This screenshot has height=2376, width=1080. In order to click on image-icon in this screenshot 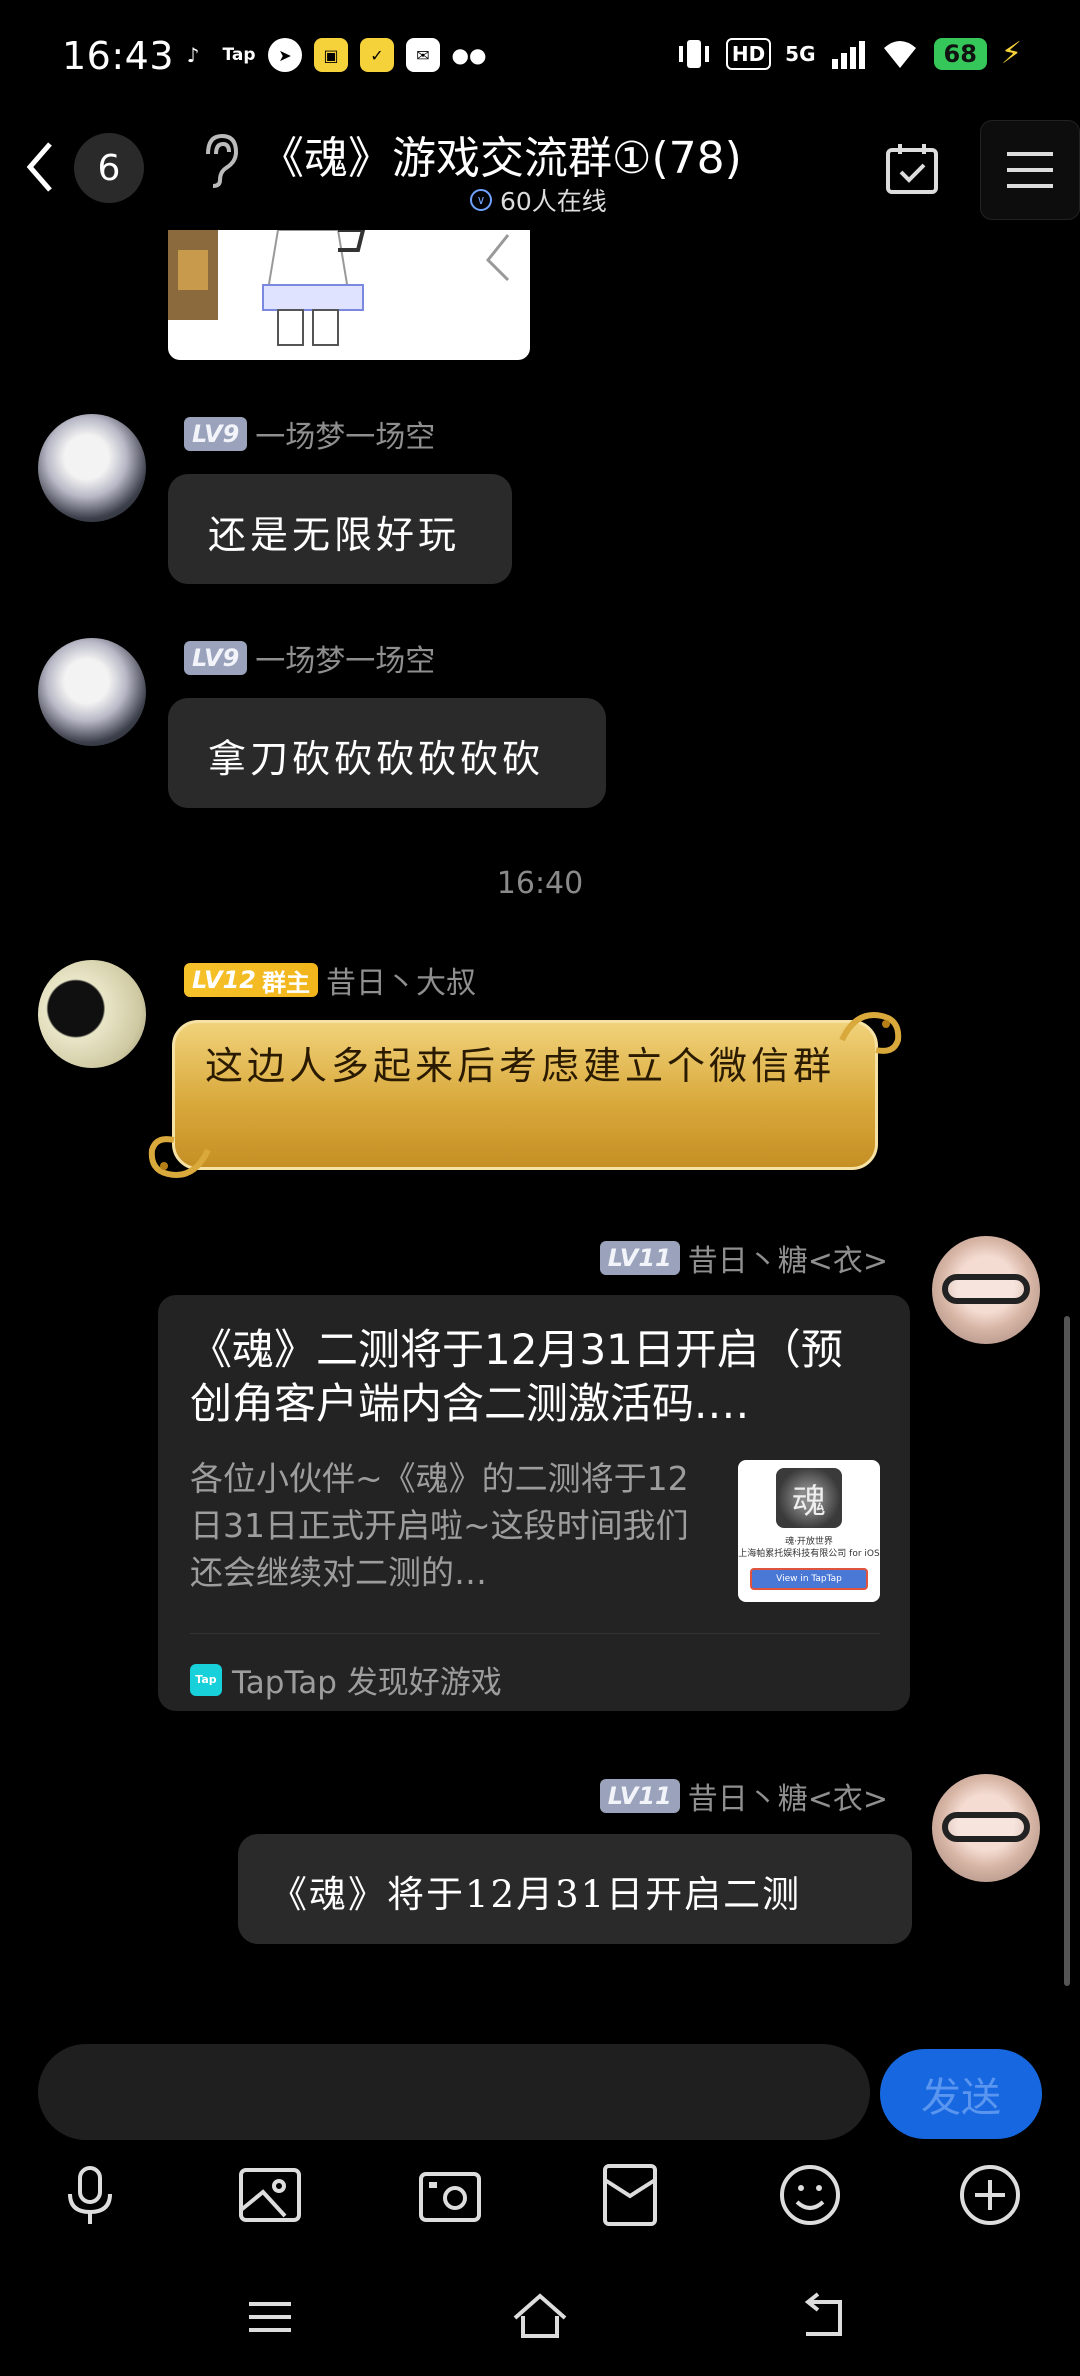, I will do `click(270, 2195)`.